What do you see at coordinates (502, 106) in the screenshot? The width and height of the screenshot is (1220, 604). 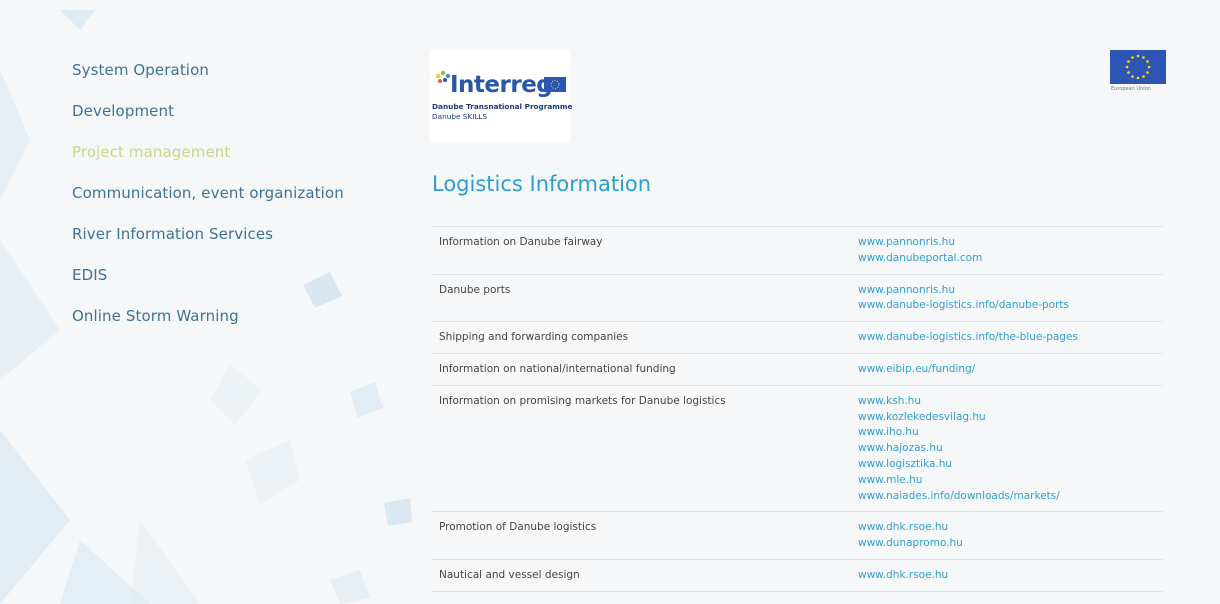 I see `logo-programme-text: Danube Transnational Programme` at bounding box center [502, 106].